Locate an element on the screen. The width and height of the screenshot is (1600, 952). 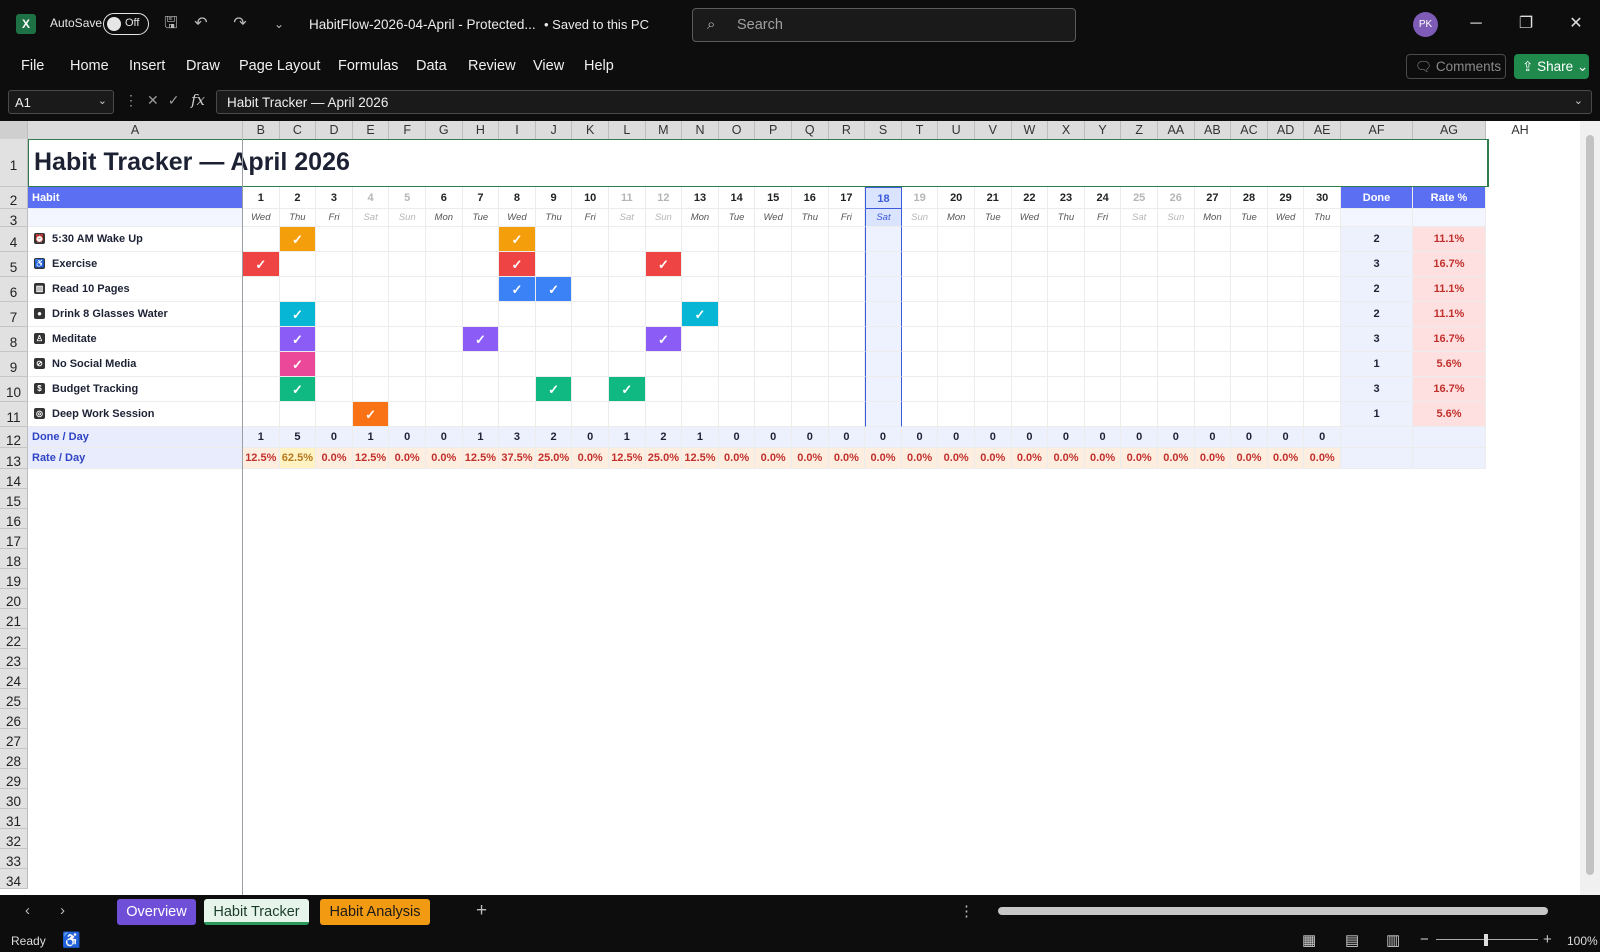
rate-header: Rate % is located at coordinates (1449, 198).